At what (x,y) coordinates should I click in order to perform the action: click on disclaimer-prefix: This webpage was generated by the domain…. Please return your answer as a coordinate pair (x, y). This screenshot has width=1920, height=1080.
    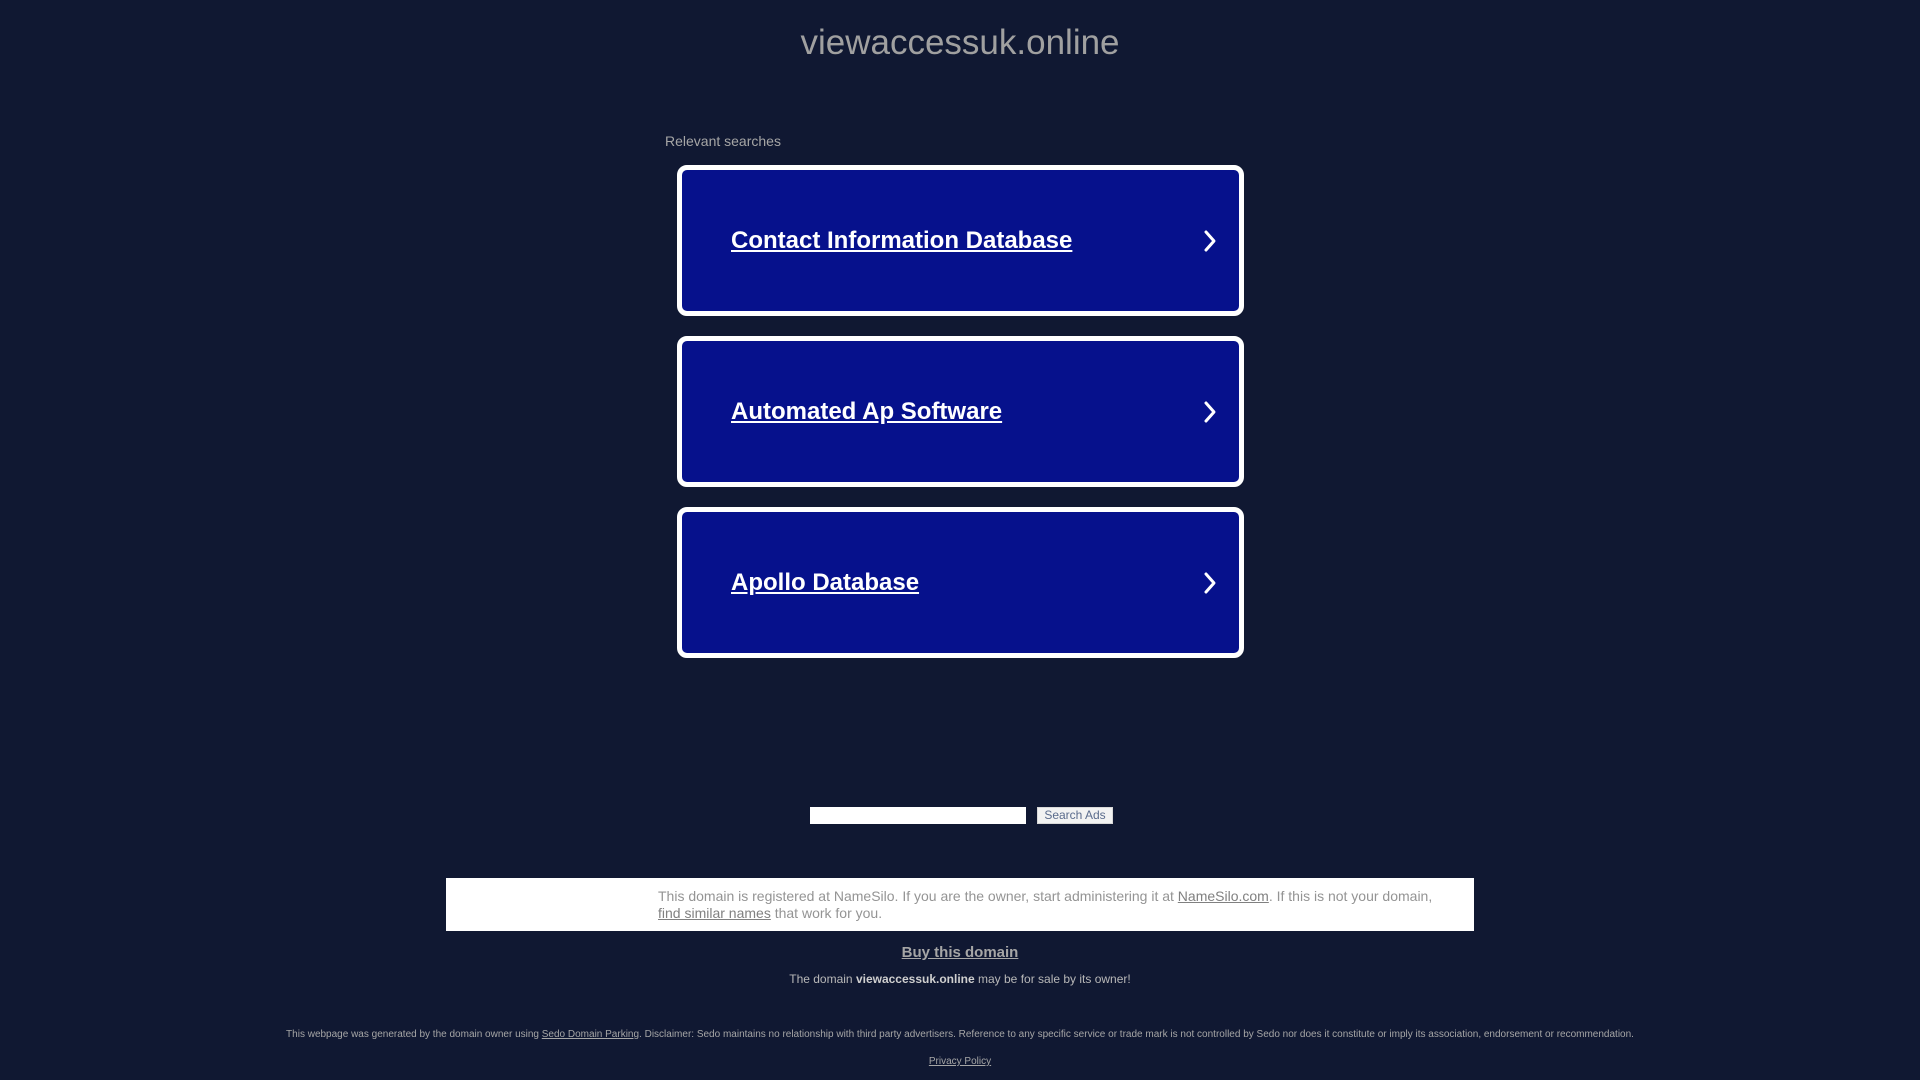
    Looking at the image, I should click on (414, 1034).